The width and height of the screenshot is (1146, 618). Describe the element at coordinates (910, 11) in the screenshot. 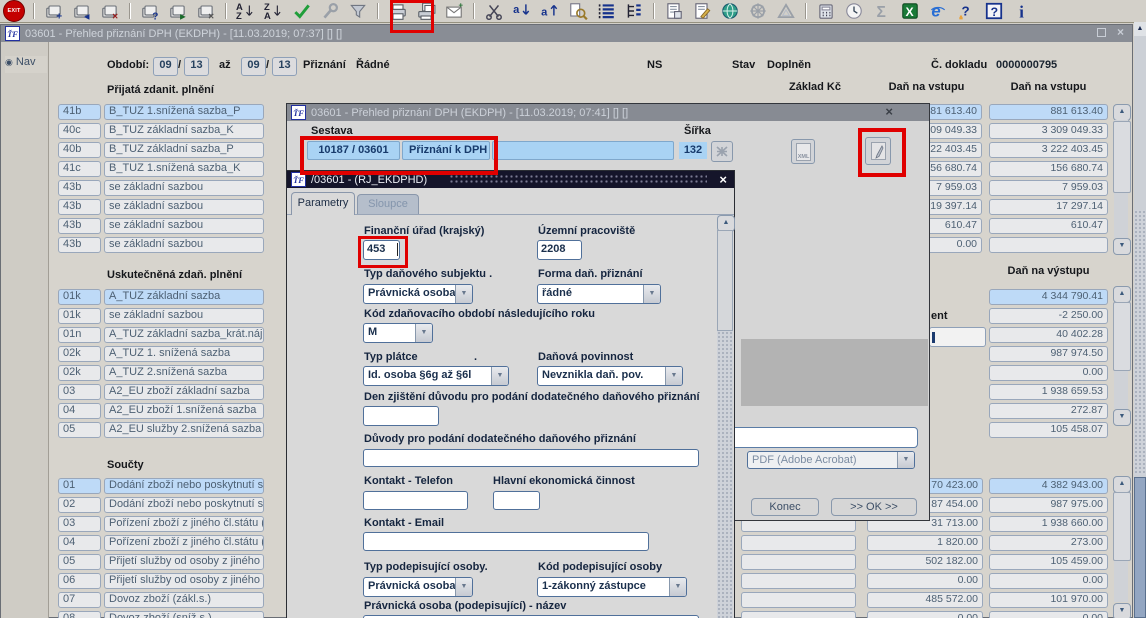

I see `excel-icon: X` at that location.